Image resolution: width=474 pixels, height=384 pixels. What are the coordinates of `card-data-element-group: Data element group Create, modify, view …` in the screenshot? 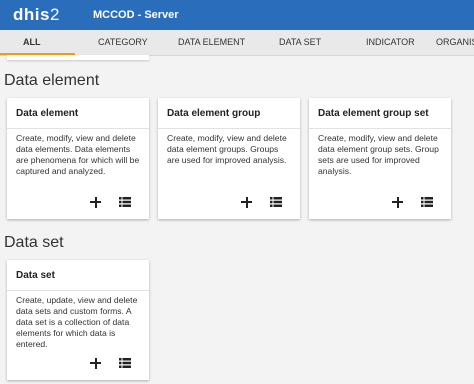 It's located at (229, 158).